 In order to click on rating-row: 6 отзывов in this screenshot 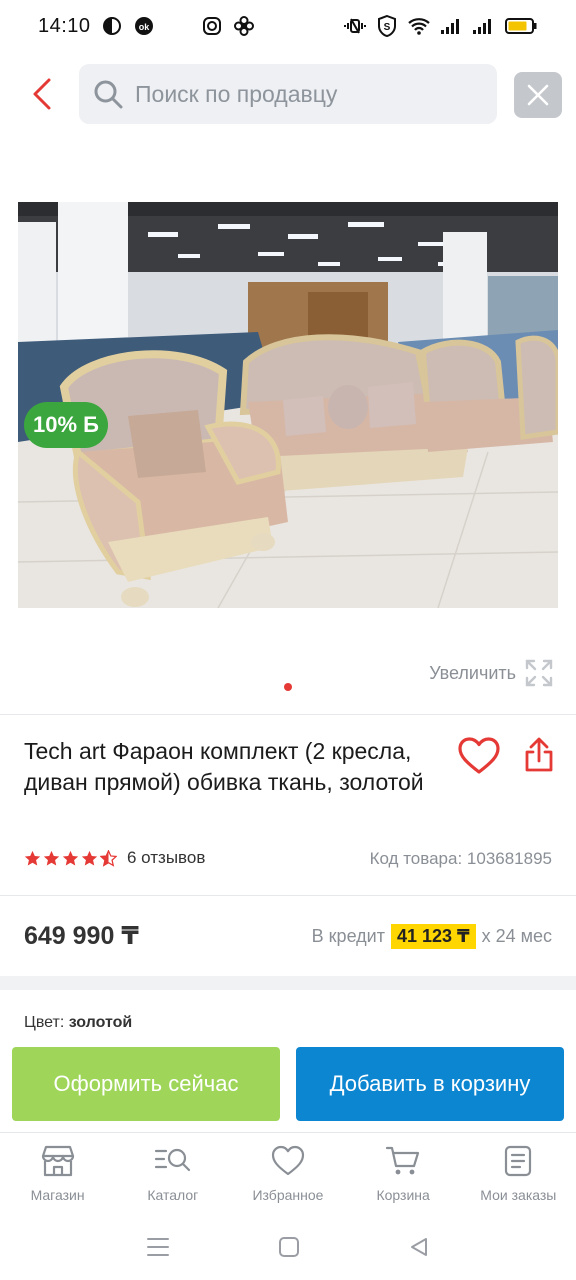, I will do `click(114, 858)`.